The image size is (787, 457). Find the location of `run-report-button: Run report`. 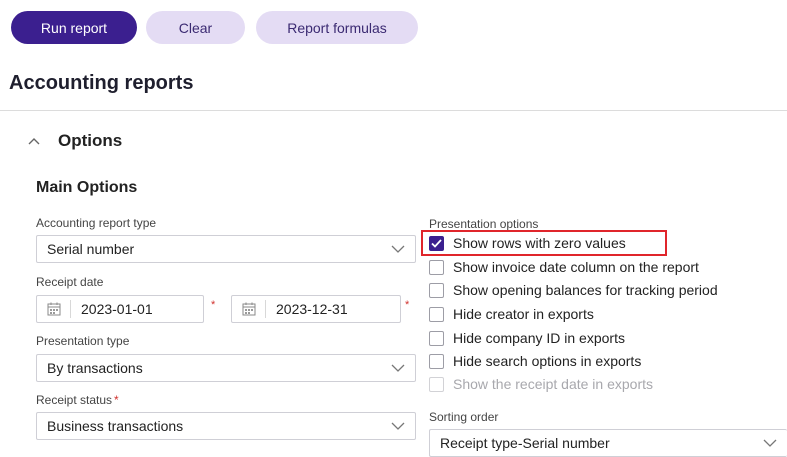

run-report-button: Run report is located at coordinates (74, 27).